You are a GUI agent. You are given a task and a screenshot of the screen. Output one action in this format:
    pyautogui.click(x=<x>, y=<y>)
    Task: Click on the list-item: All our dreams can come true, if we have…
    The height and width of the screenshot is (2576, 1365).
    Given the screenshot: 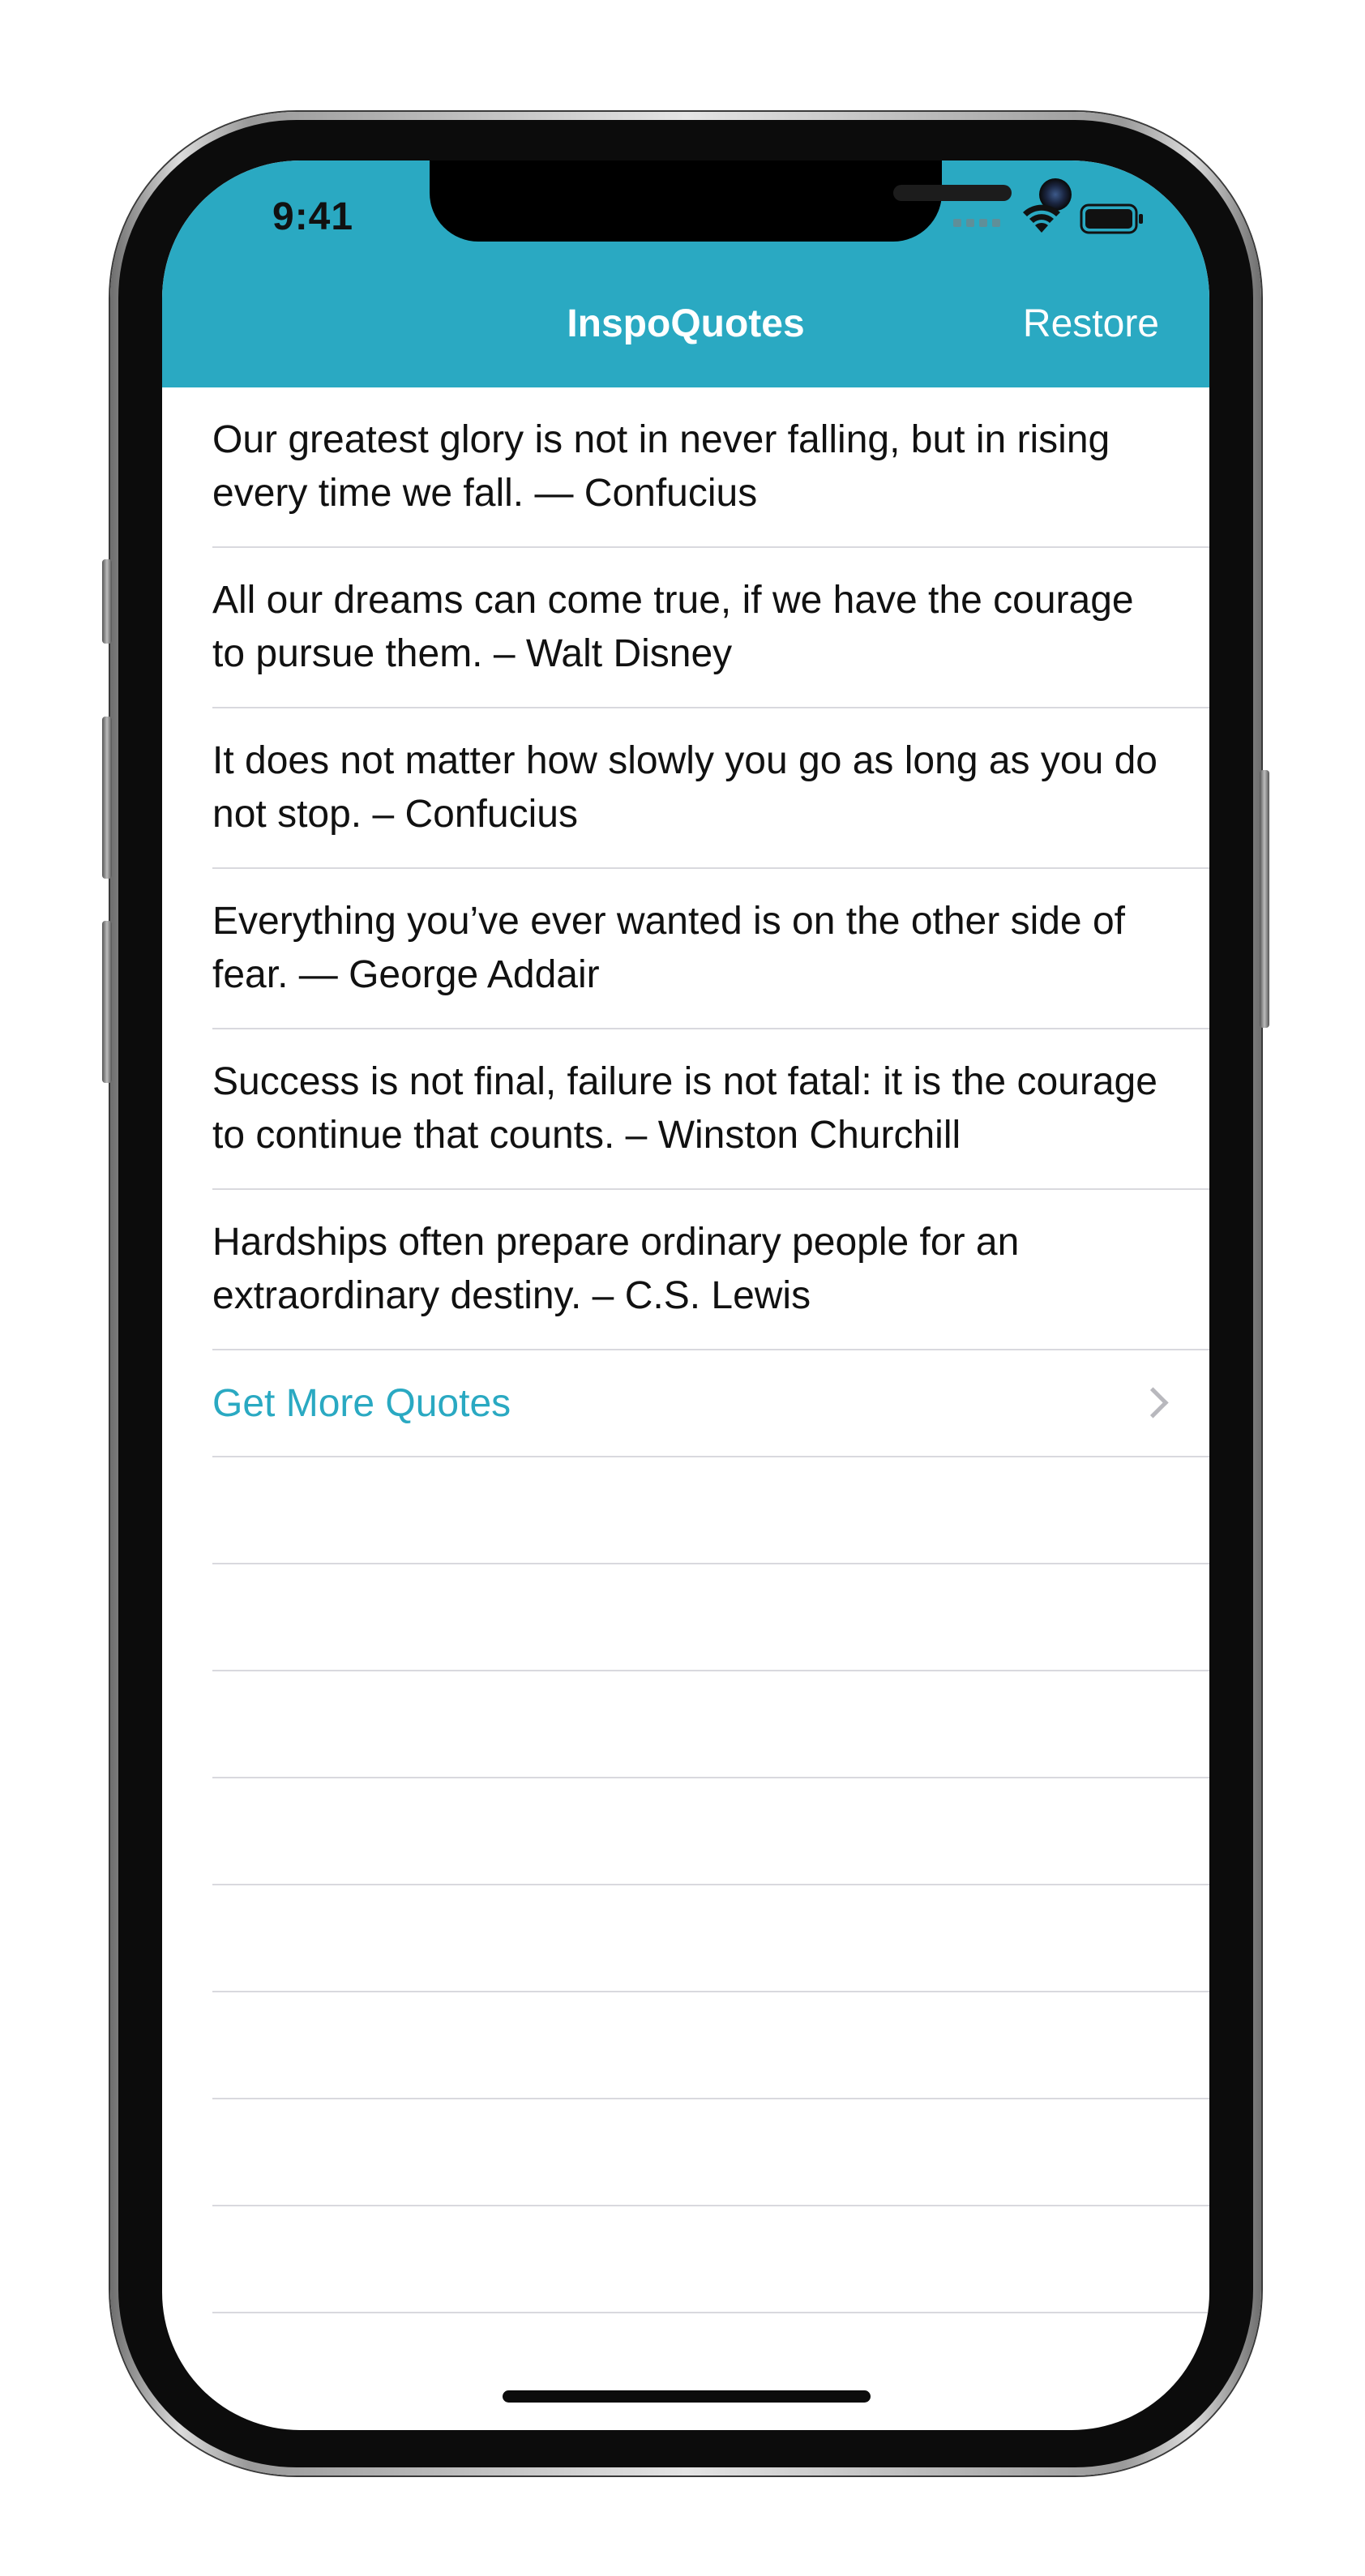 What is the action you would take?
    pyautogui.click(x=710, y=628)
    